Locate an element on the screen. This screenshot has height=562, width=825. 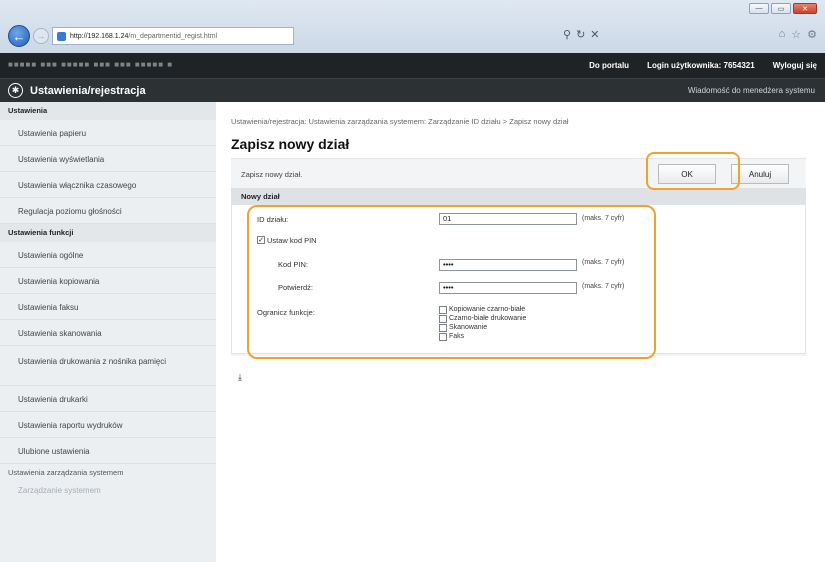
settings-gear-icon: ✱ is located at coordinates (15, 90).